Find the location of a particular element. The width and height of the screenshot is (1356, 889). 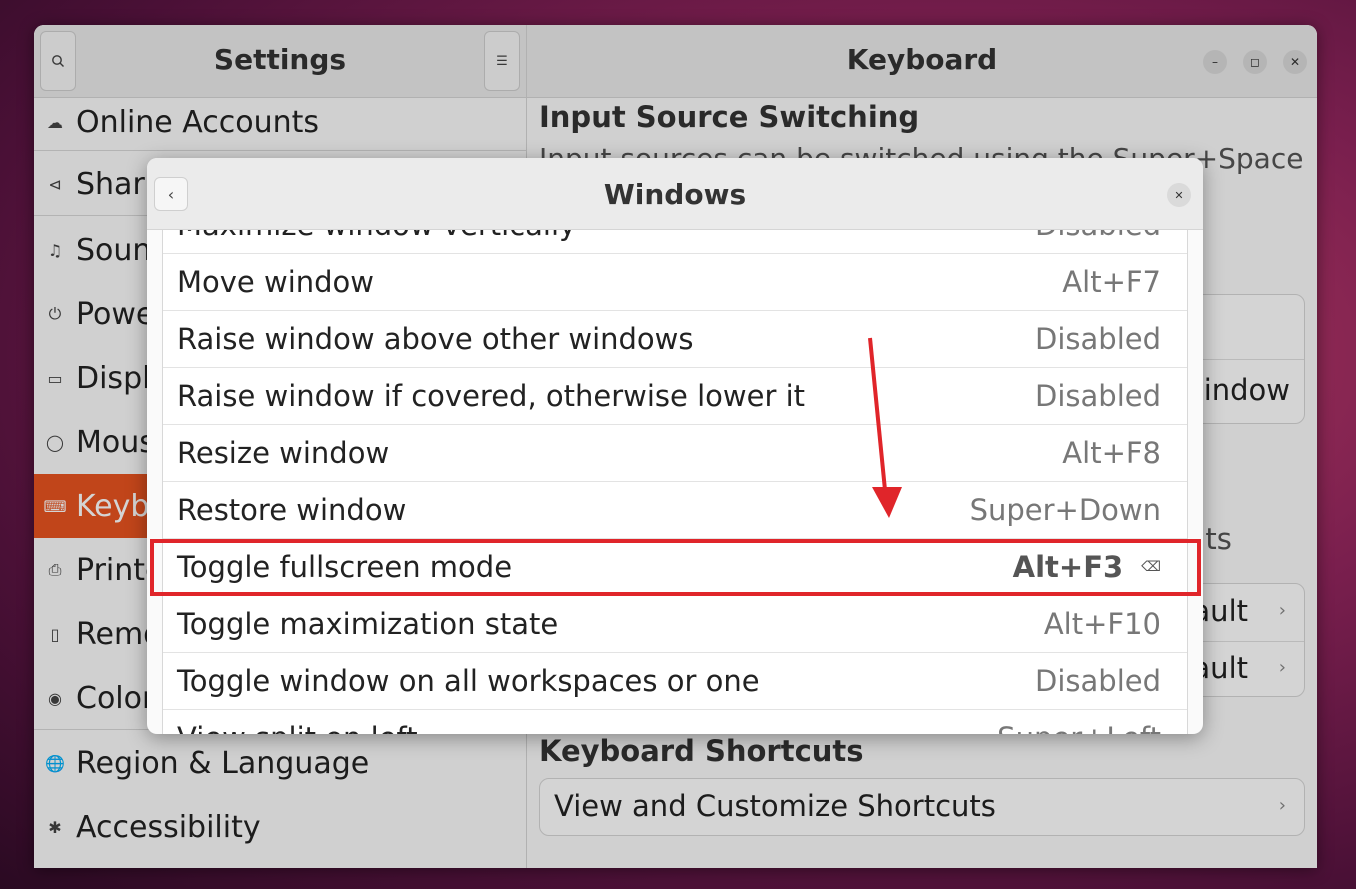

annotation-arrow-icon is located at coordinates (885, 427).